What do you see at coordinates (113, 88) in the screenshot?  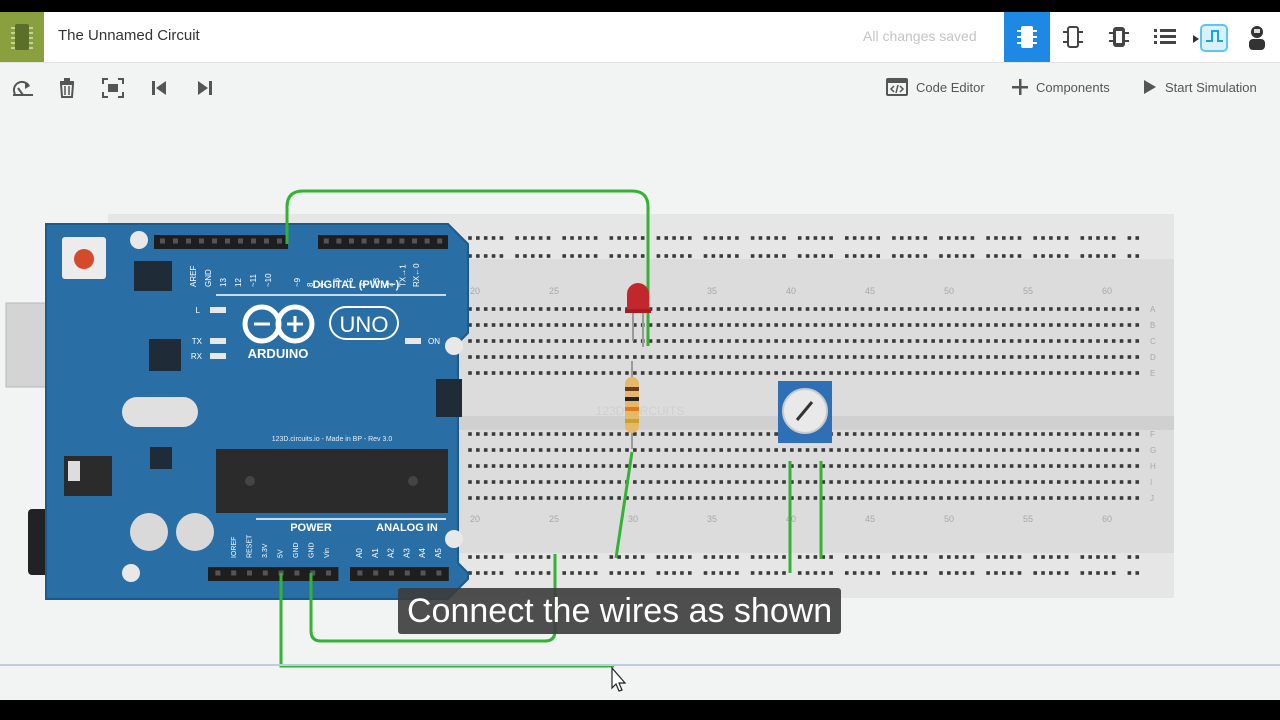 I see `fit-view-button` at bounding box center [113, 88].